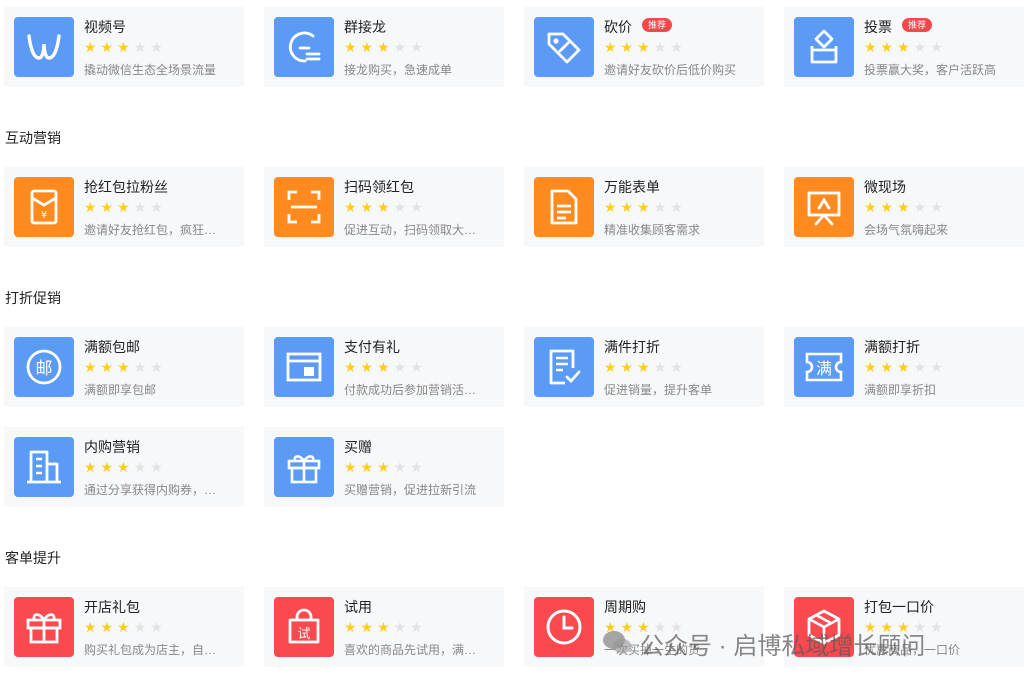  What do you see at coordinates (885, 187) in the screenshot?
I see `card-name: 微现场` at bounding box center [885, 187].